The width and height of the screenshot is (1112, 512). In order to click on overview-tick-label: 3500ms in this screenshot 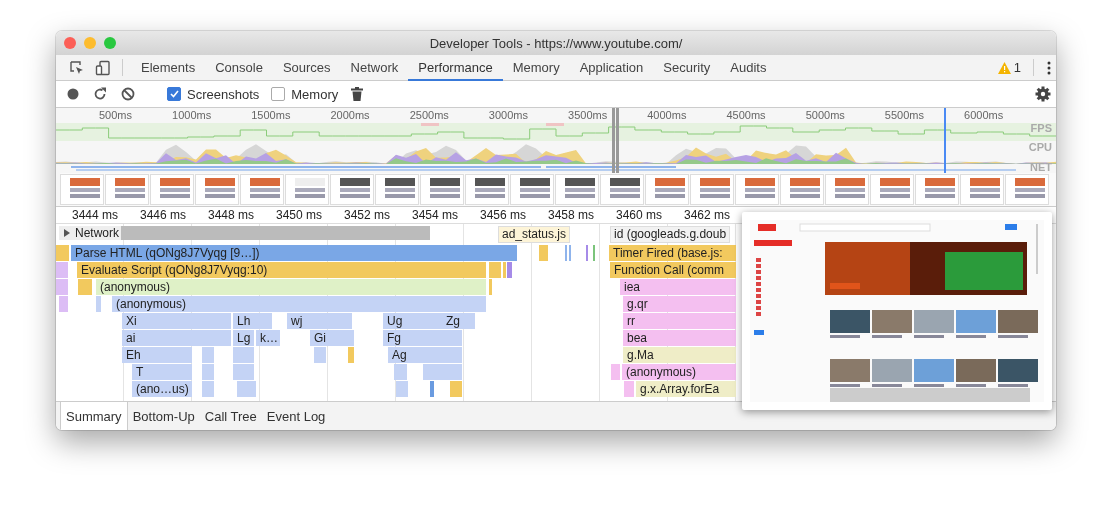, I will do `click(588, 115)`.